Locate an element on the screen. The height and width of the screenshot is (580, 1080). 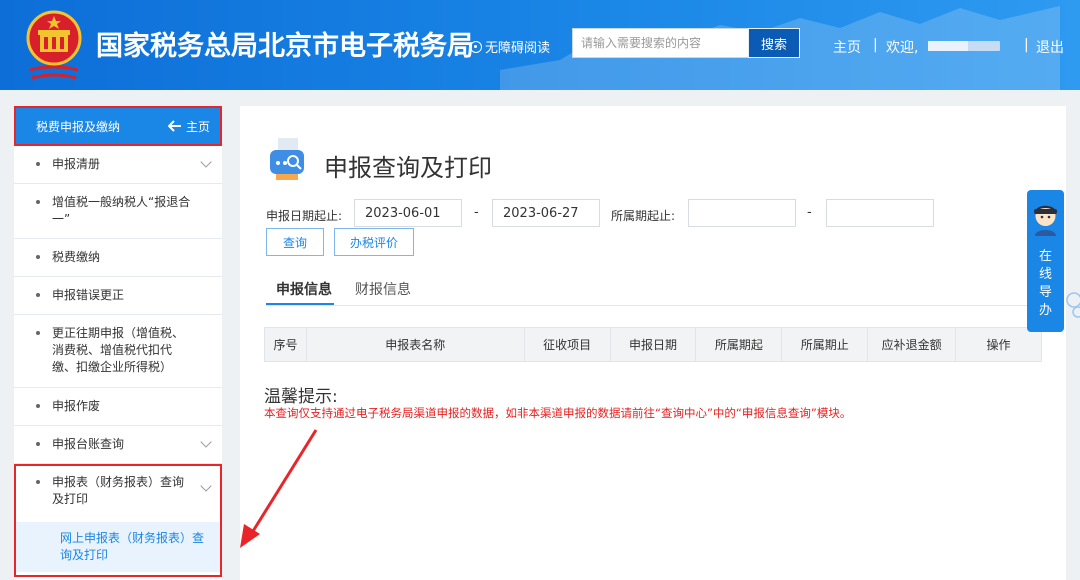
printer-search-icon is located at coordinates (287, 159).